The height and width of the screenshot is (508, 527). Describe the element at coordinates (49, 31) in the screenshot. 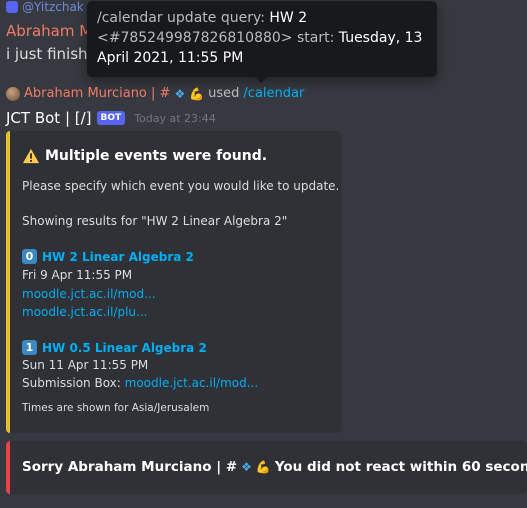

I see `message-author: Abraham M` at that location.